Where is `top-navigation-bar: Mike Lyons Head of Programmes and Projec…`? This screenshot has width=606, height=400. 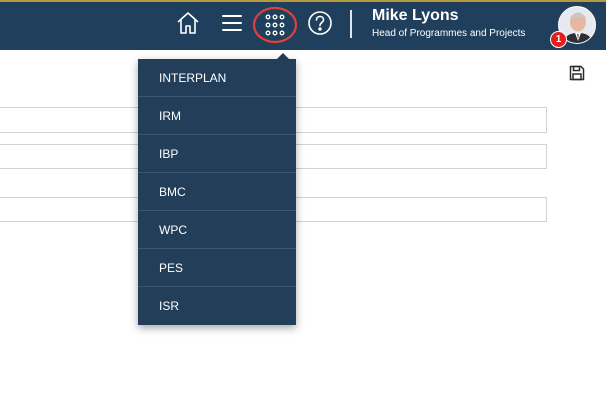
top-navigation-bar: Mike Lyons Head of Programmes and Projec… is located at coordinates (303, 25).